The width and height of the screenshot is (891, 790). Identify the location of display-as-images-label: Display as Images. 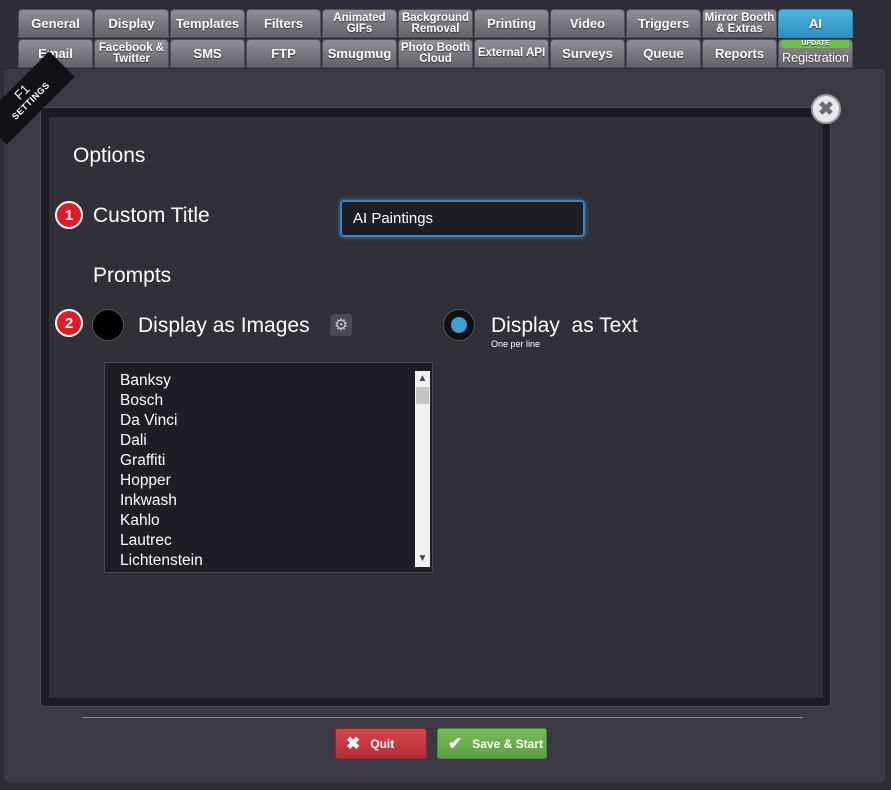
(224, 325).